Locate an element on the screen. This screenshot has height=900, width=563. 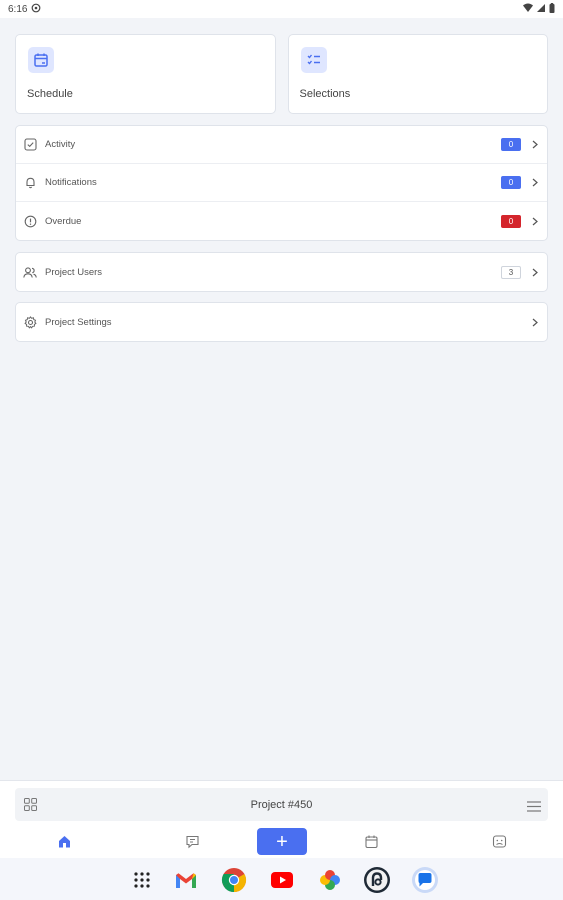
grid-icon is located at coordinates (30, 807).